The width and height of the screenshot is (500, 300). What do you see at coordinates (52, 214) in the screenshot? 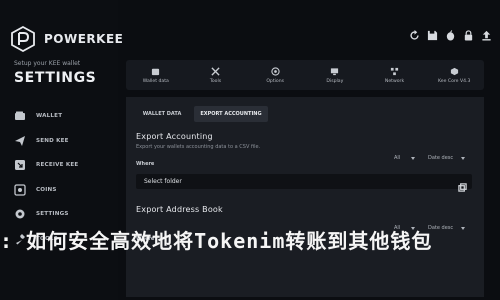
I see `sidebar-item-label: SETTINGS` at bounding box center [52, 214].